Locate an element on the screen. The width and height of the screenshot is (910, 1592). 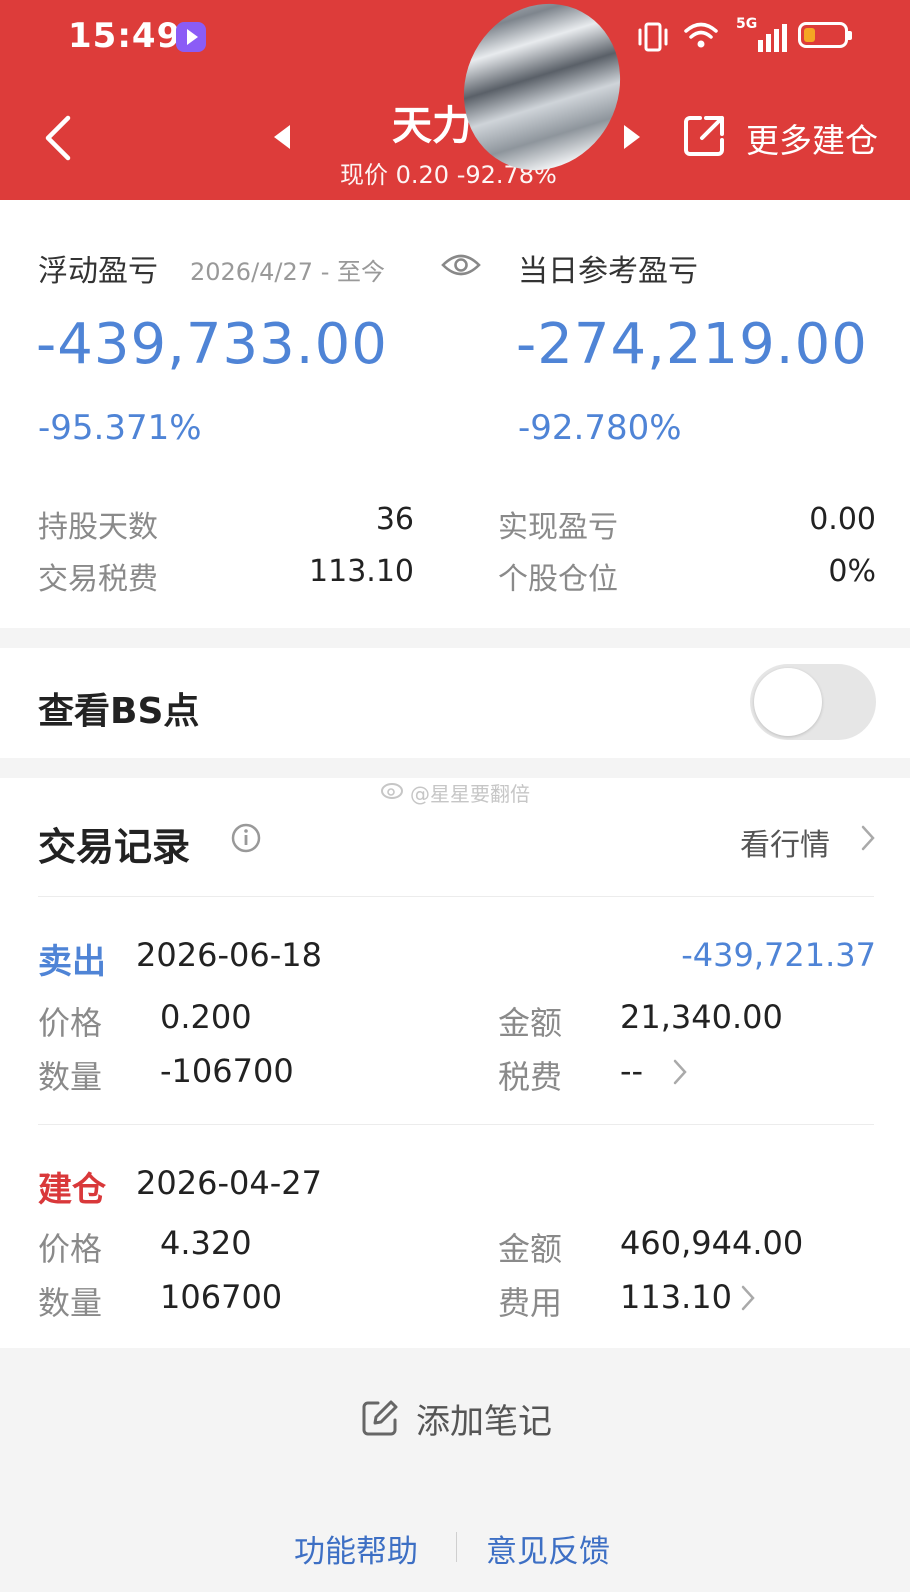
edit-note-icon is located at coordinates (380, 1418).